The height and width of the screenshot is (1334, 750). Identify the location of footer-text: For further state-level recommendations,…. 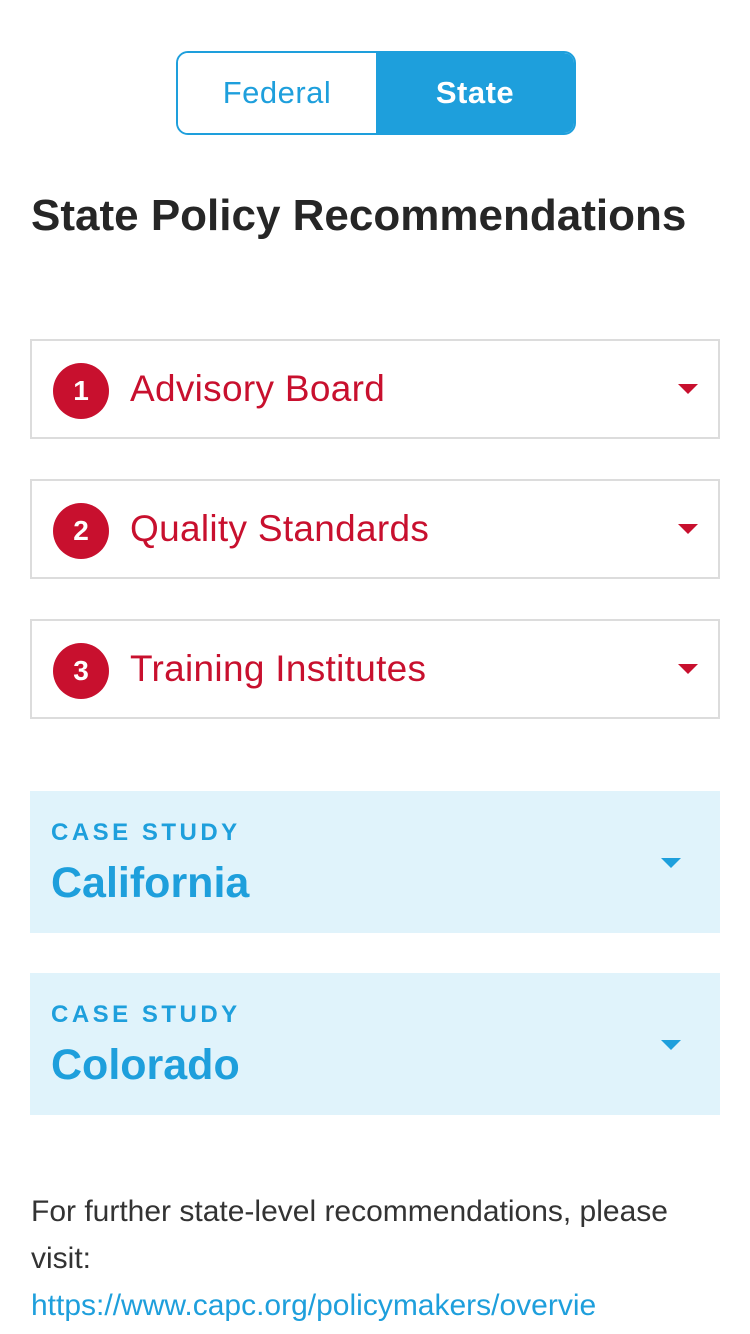
(349, 1235).